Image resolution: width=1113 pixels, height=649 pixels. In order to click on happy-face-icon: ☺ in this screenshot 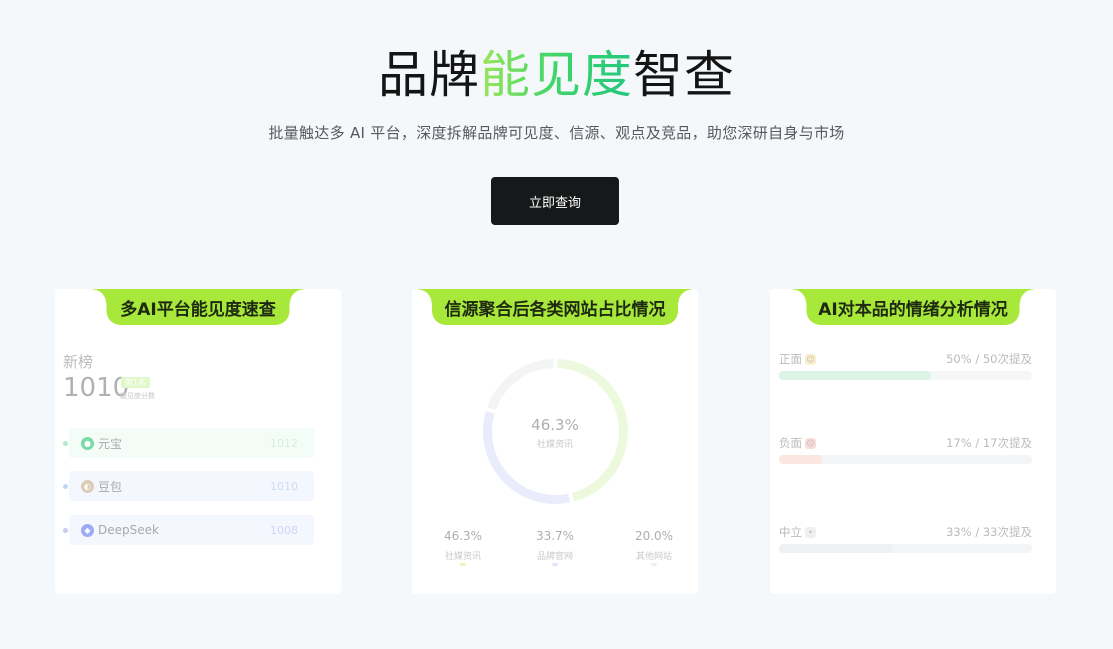, I will do `click(810, 359)`.